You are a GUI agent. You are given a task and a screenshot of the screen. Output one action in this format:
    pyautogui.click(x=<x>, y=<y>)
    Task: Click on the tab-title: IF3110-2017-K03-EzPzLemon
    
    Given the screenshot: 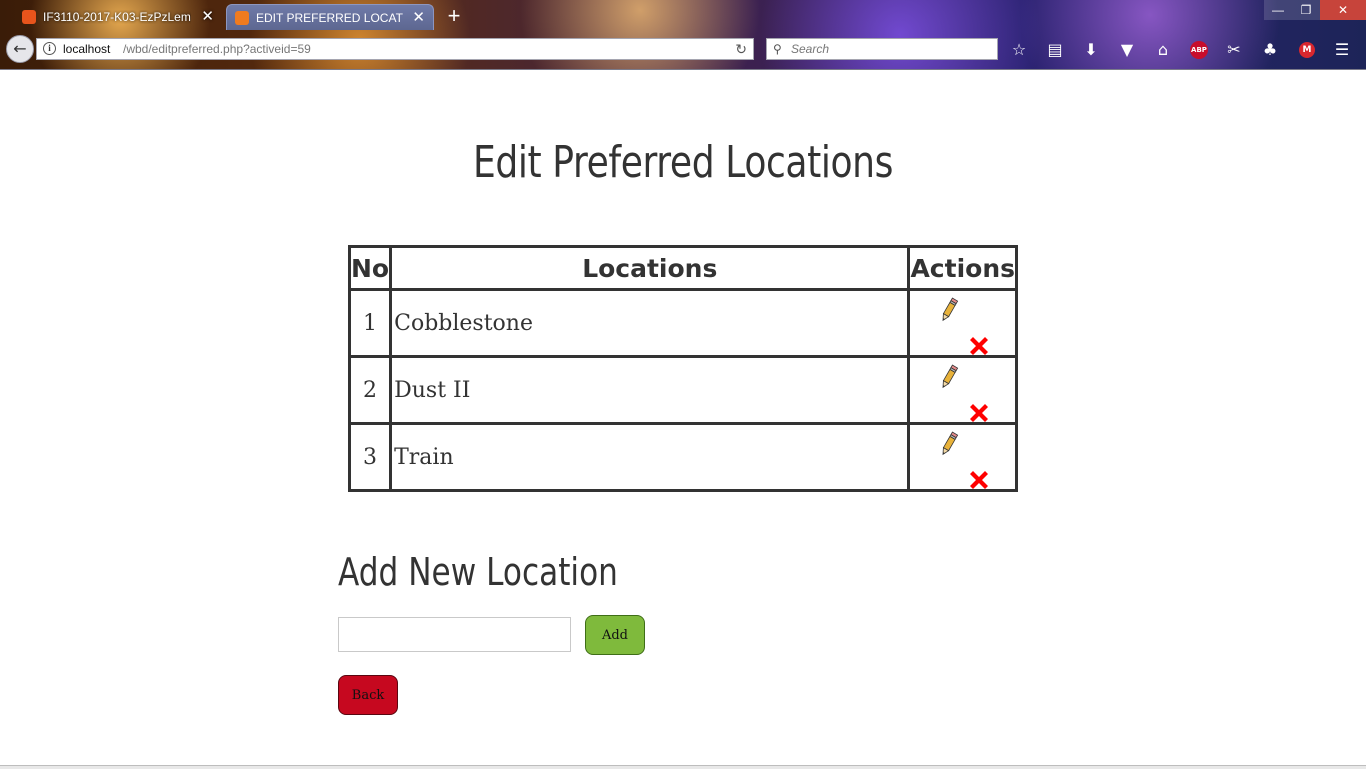 What is the action you would take?
    pyautogui.click(x=117, y=17)
    